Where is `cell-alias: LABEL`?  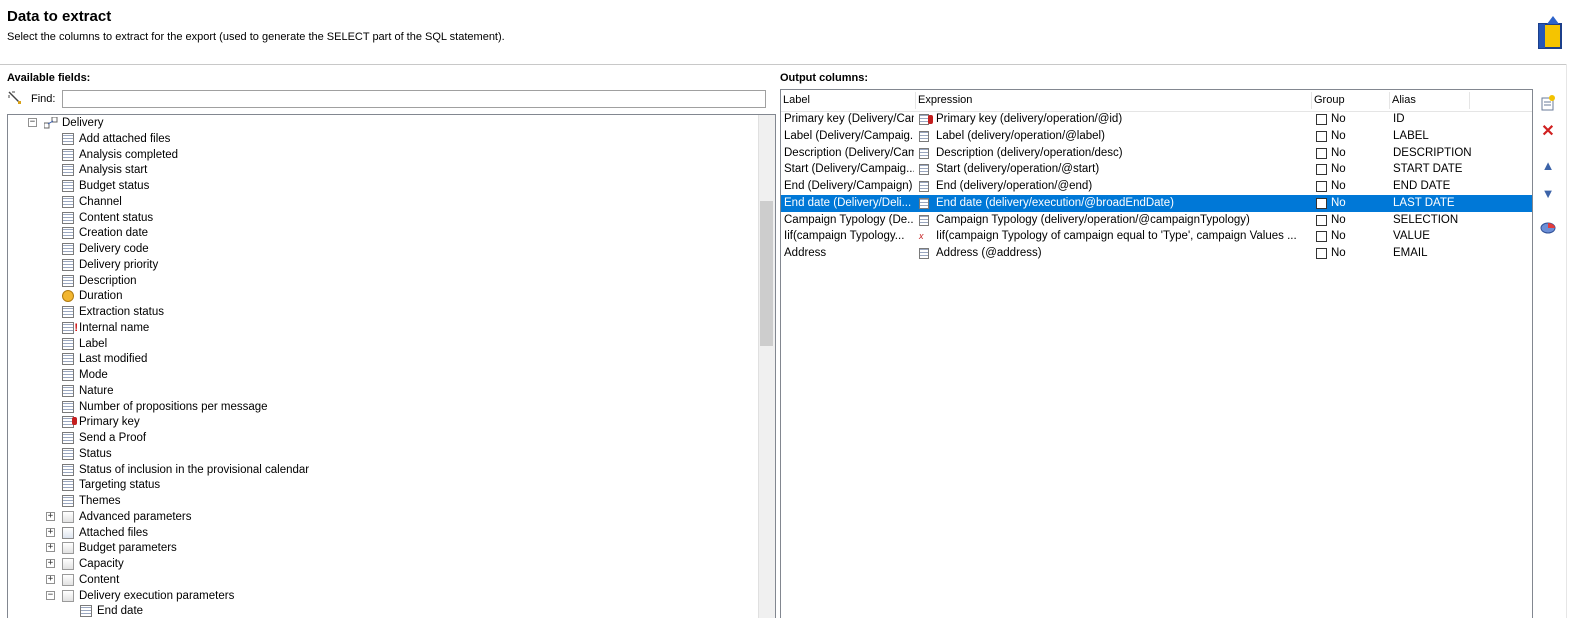
cell-alias: LABEL is located at coordinates (1458, 136).